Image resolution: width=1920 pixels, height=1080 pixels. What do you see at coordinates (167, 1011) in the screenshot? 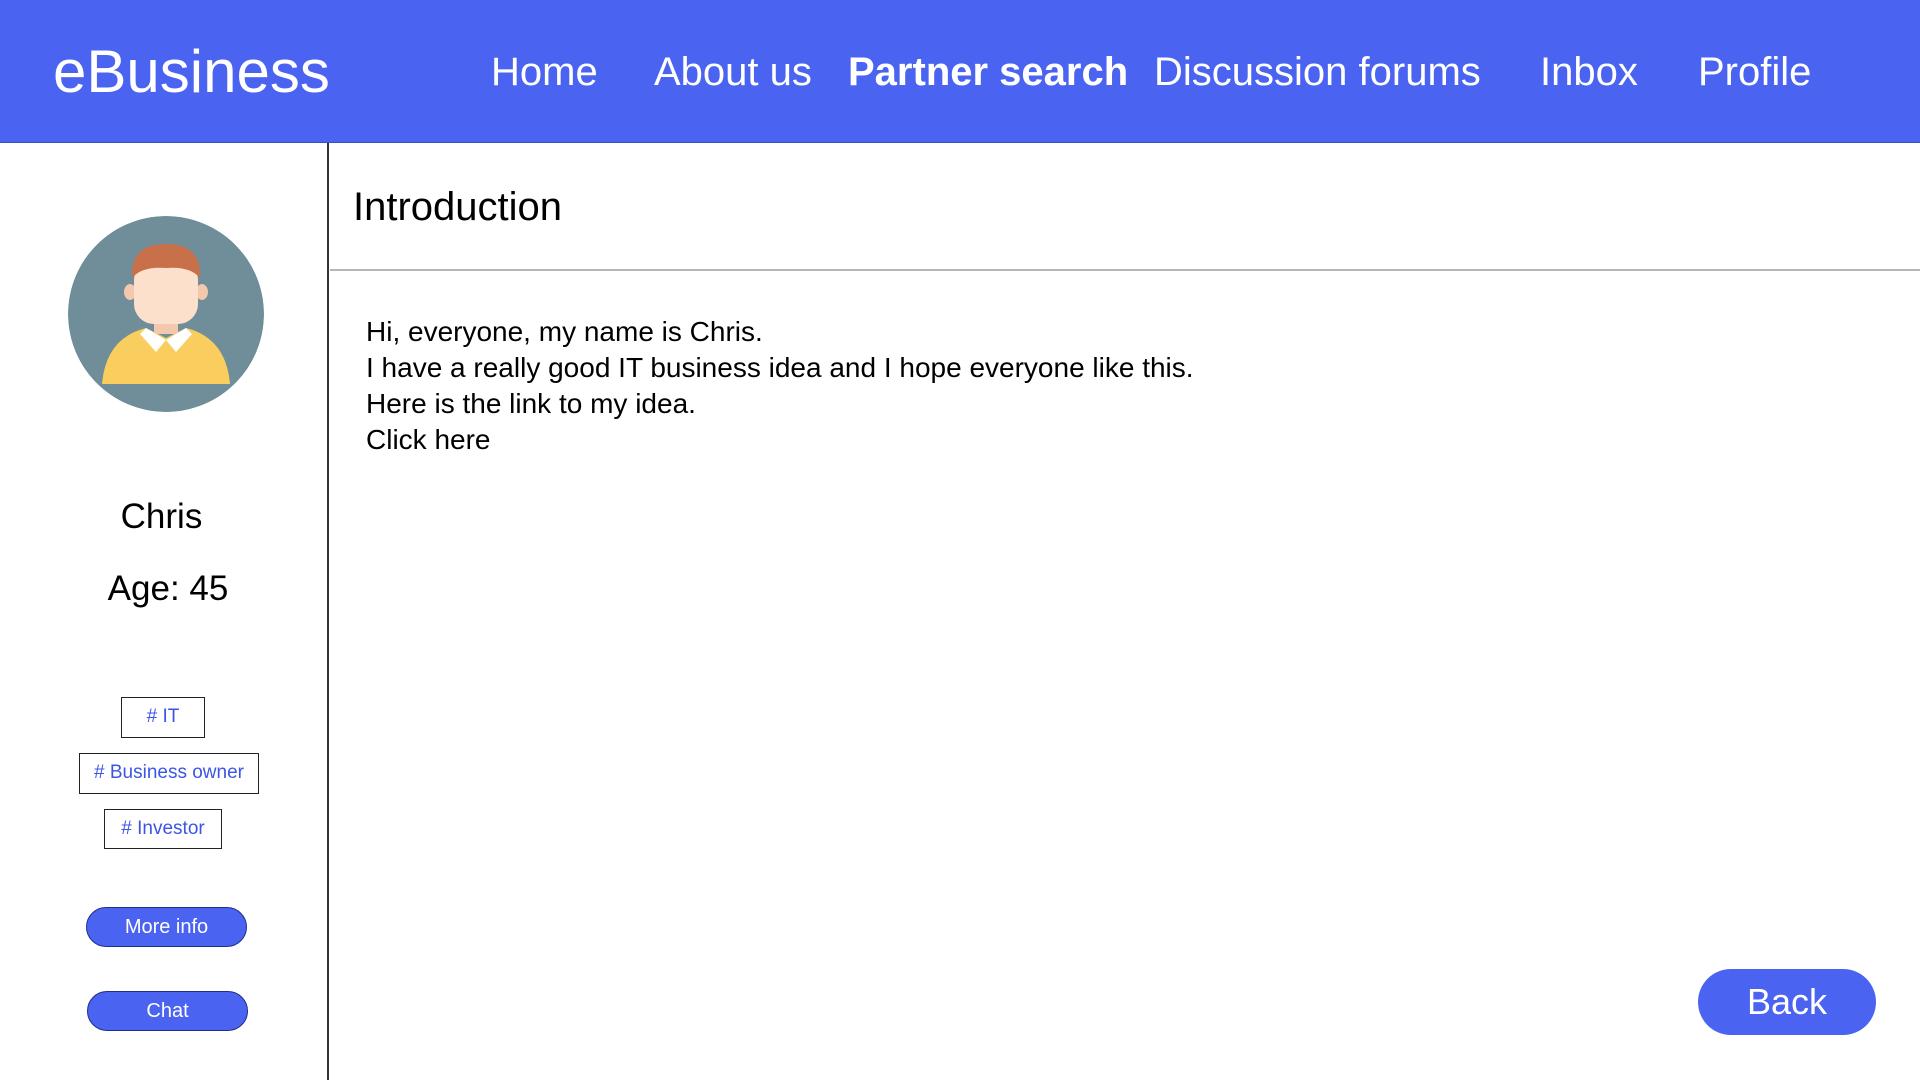
I see `chat-button: Chat` at bounding box center [167, 1011].